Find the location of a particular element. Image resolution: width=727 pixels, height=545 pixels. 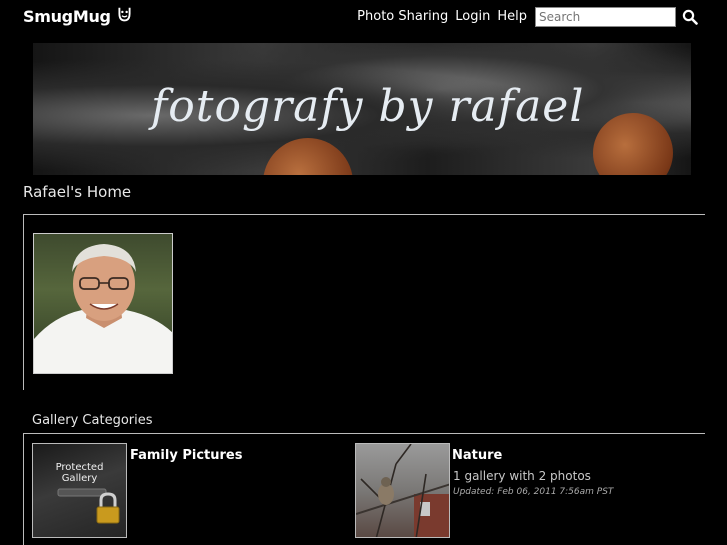

banner-title: fotografy by rafael is located at coordinates (368, 106).